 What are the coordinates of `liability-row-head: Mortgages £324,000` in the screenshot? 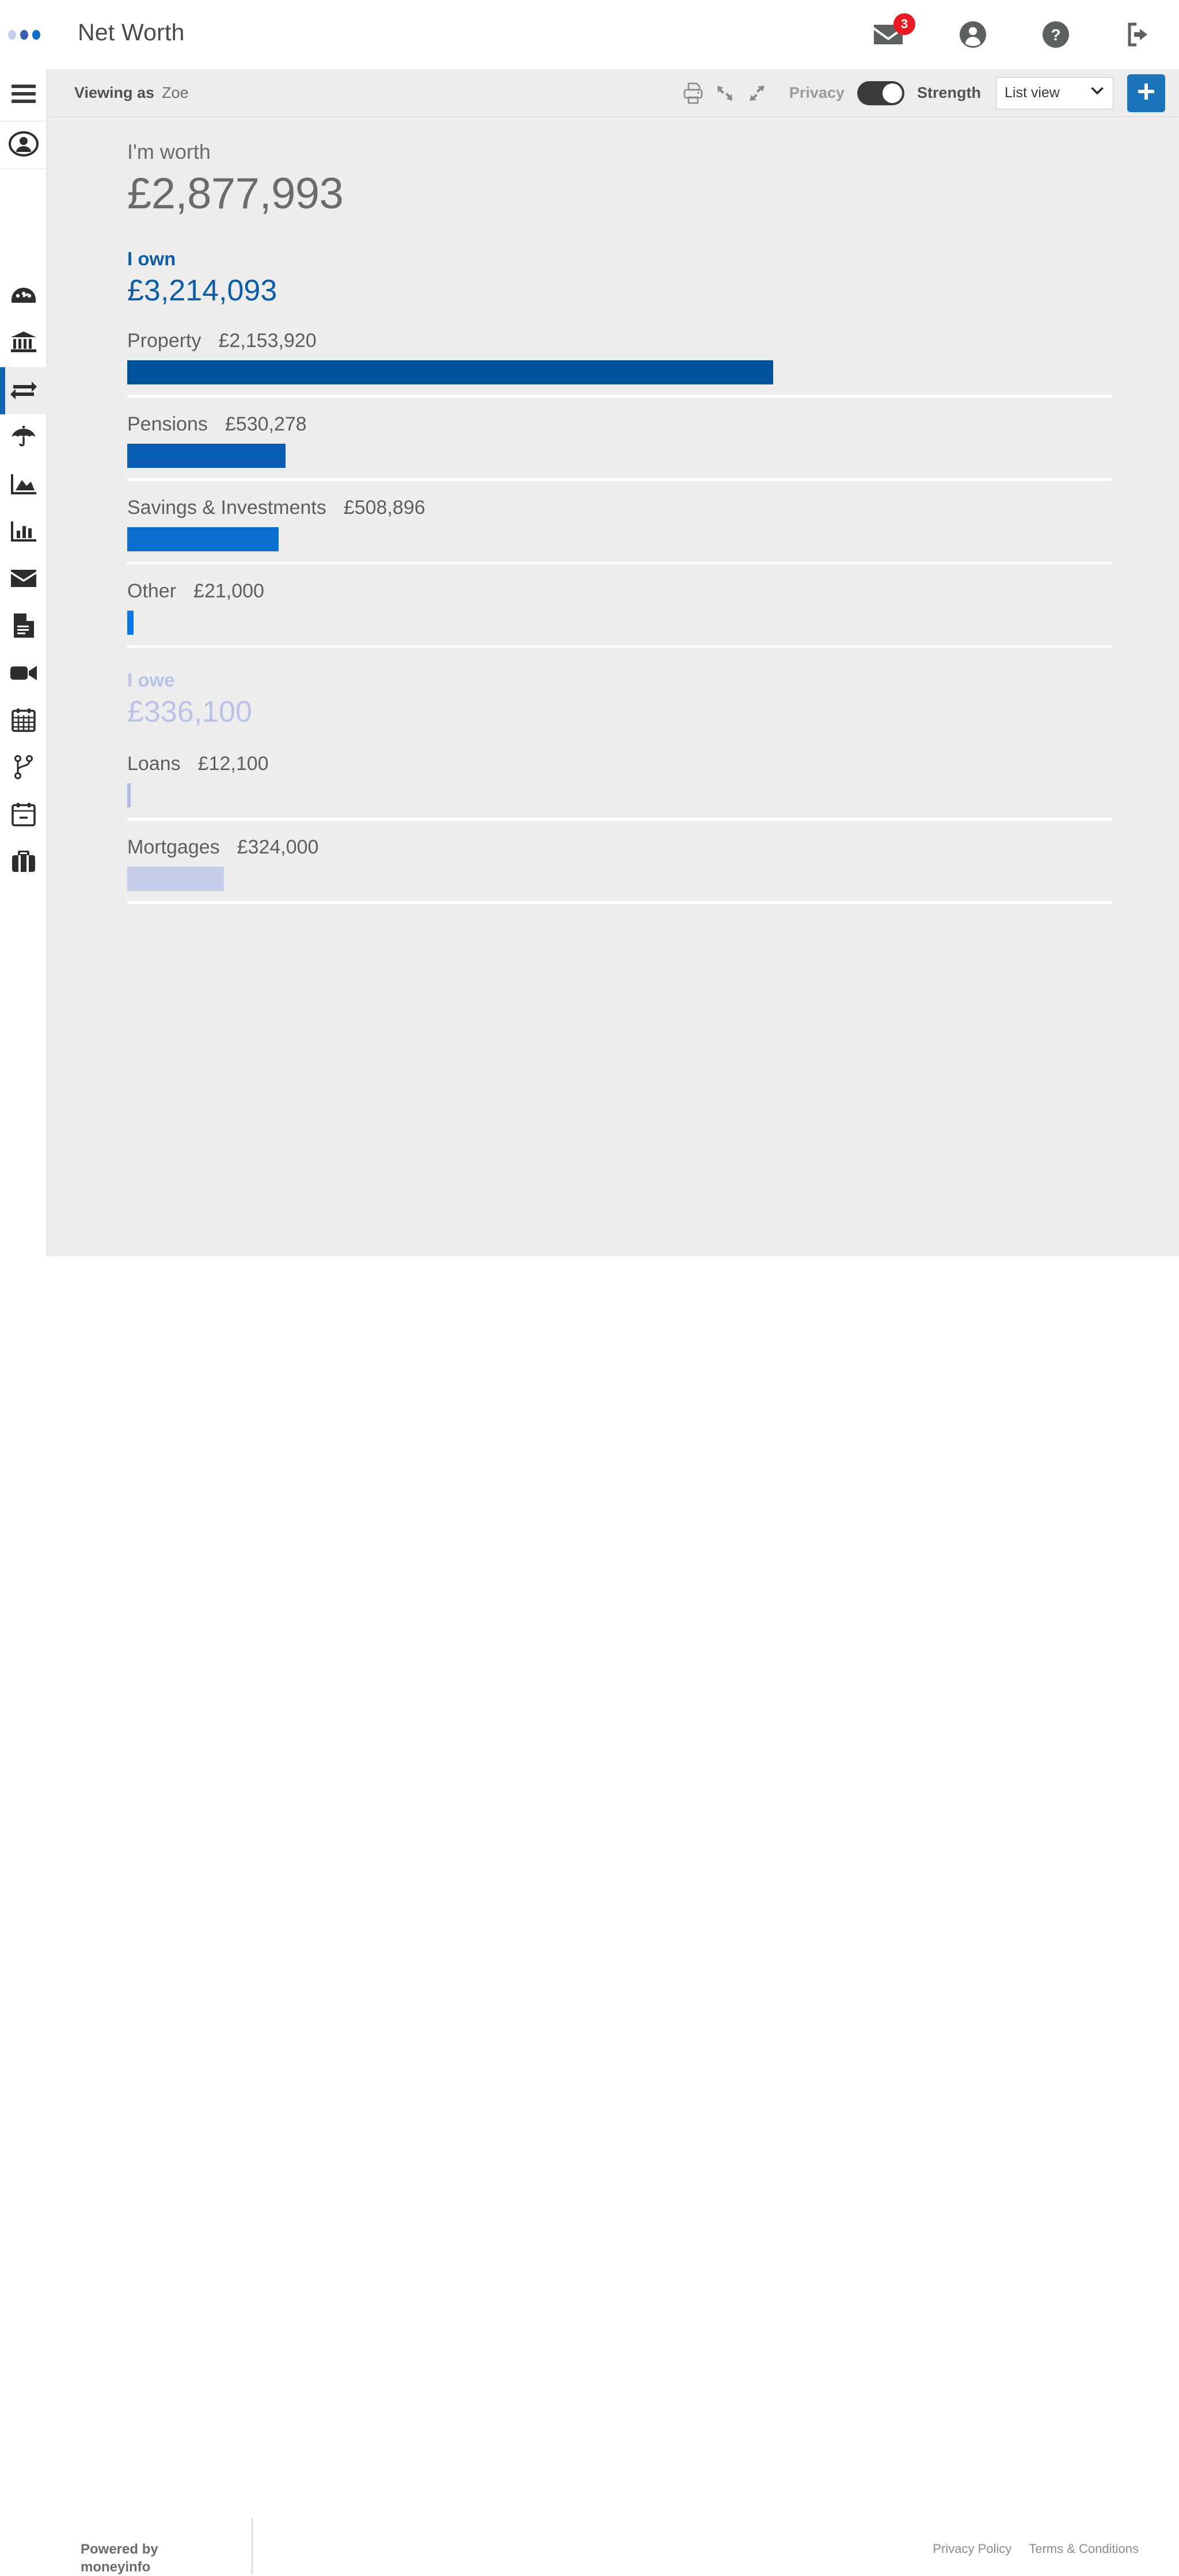 It's located at (619, 848).